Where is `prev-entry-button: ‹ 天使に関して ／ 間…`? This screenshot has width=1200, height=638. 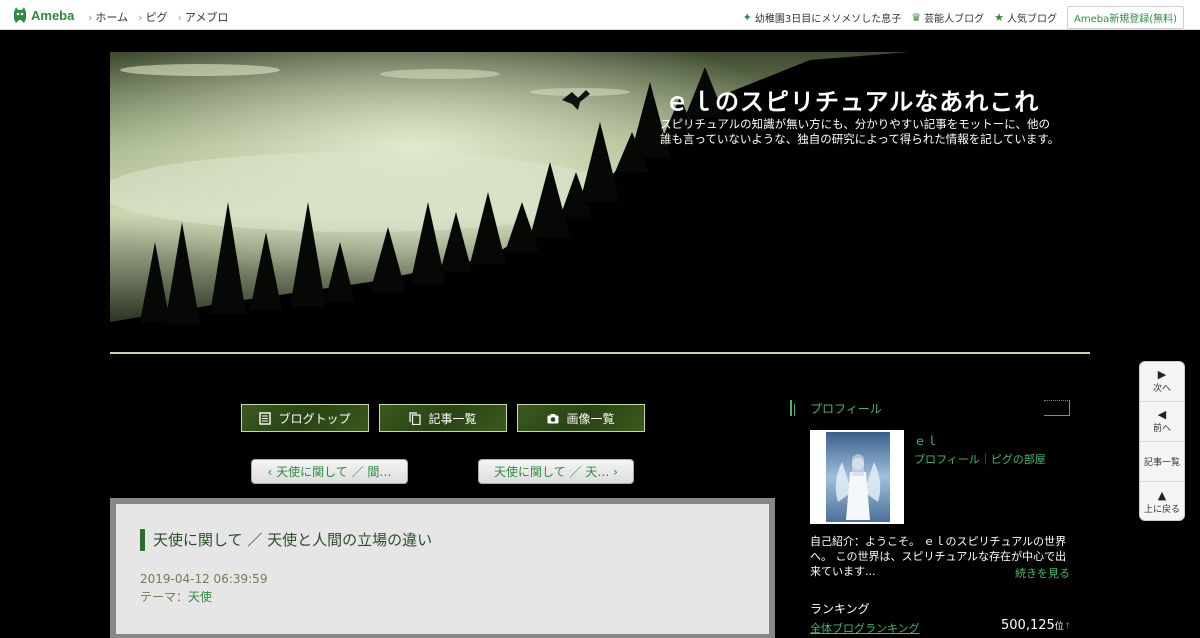
prev-entry-button: ‹ 天使に関して ／ 間… is located at coordinates (329, 471).